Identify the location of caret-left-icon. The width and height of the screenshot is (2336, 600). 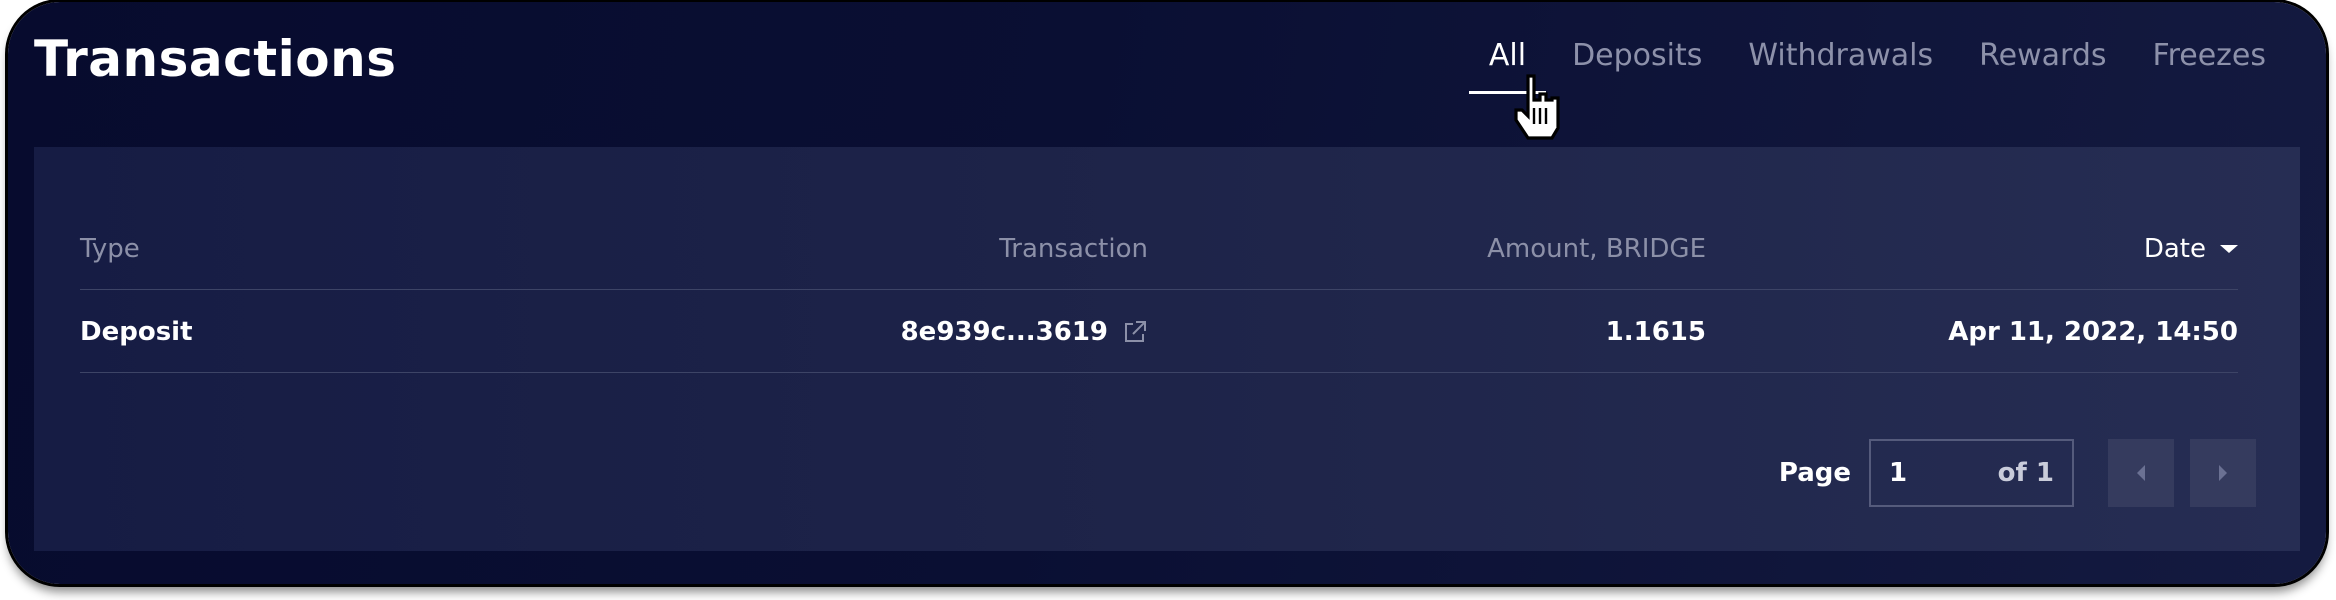
(2141, 473).